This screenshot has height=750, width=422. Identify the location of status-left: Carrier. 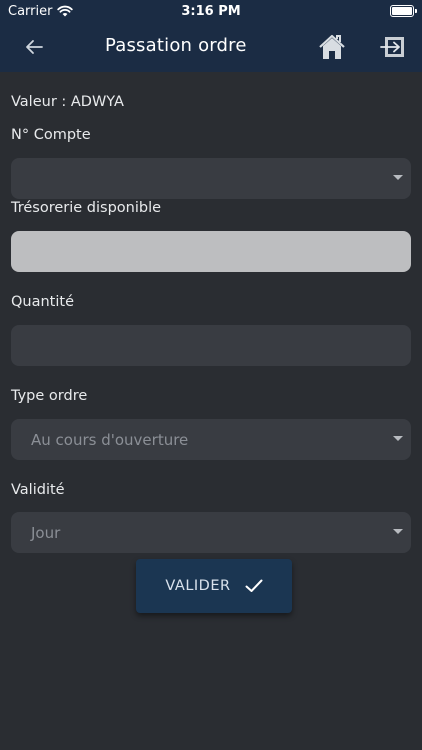
(41, 11).